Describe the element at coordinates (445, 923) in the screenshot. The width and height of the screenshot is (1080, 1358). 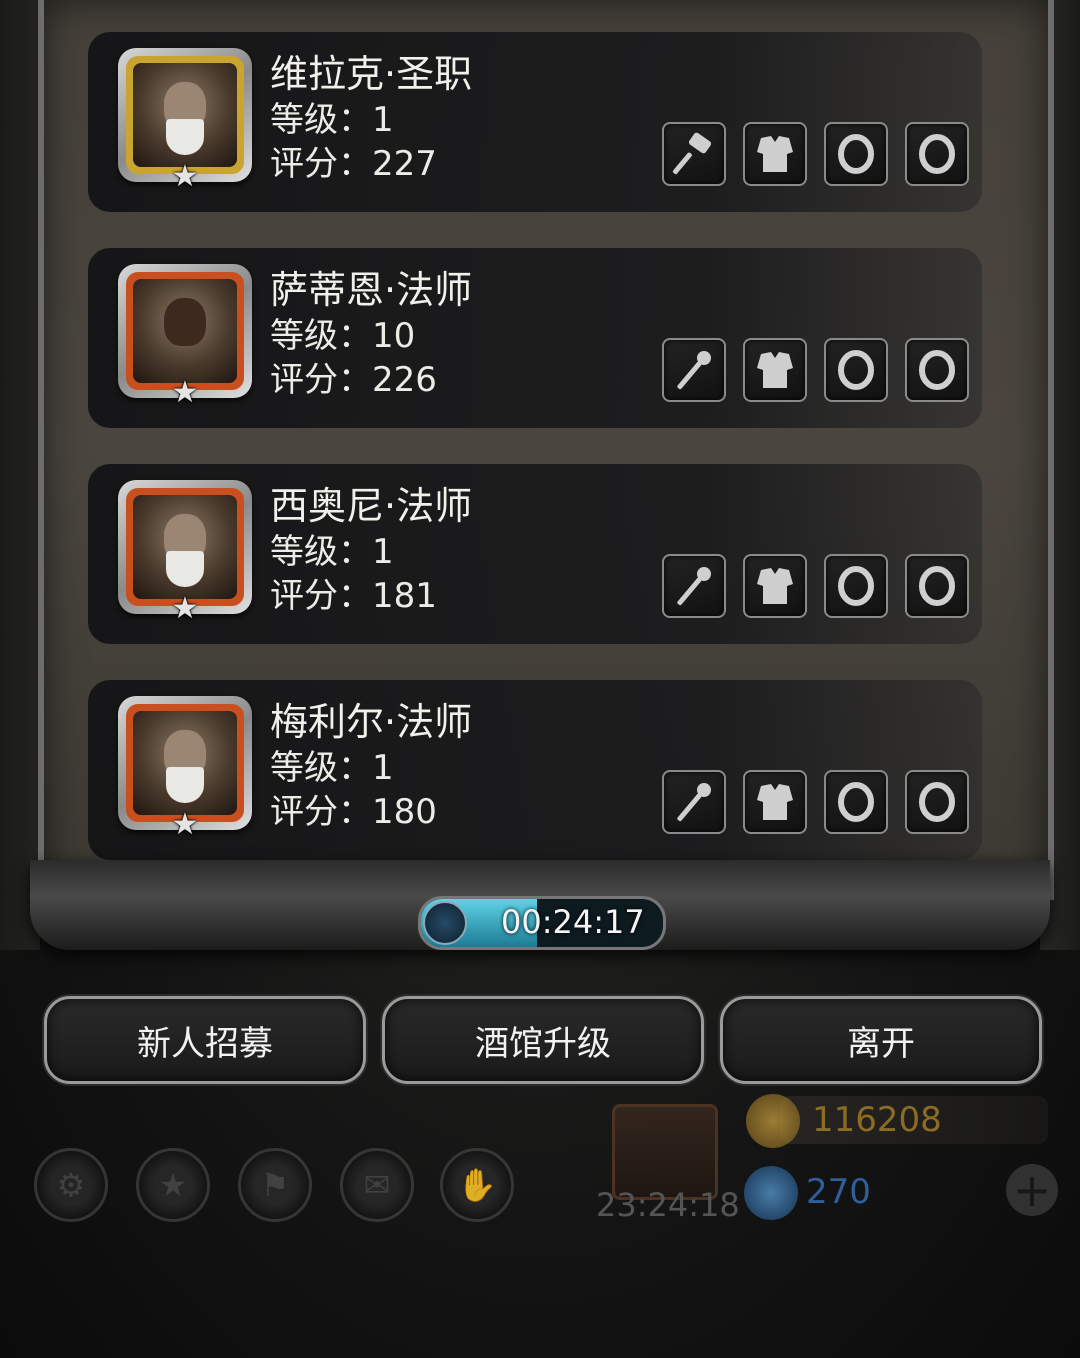
I see `clock-icon` at that location.